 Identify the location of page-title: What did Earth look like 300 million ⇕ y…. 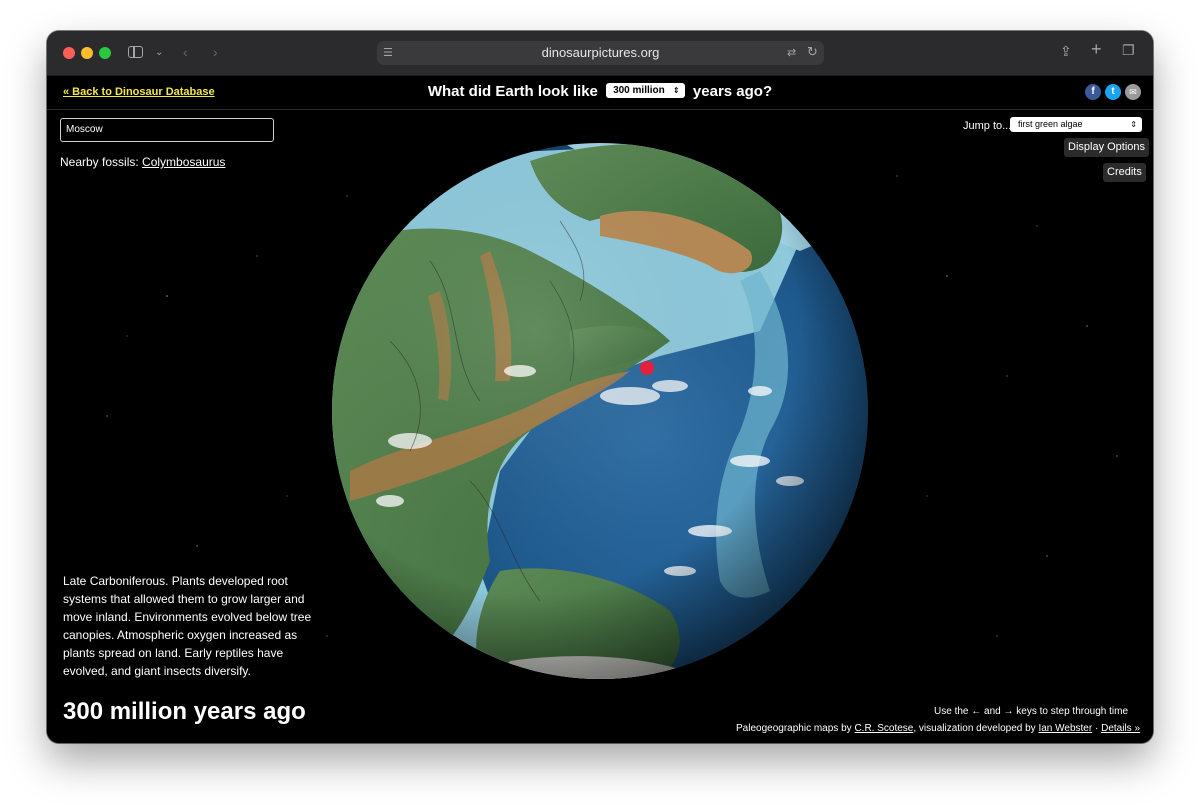
(600, 91).